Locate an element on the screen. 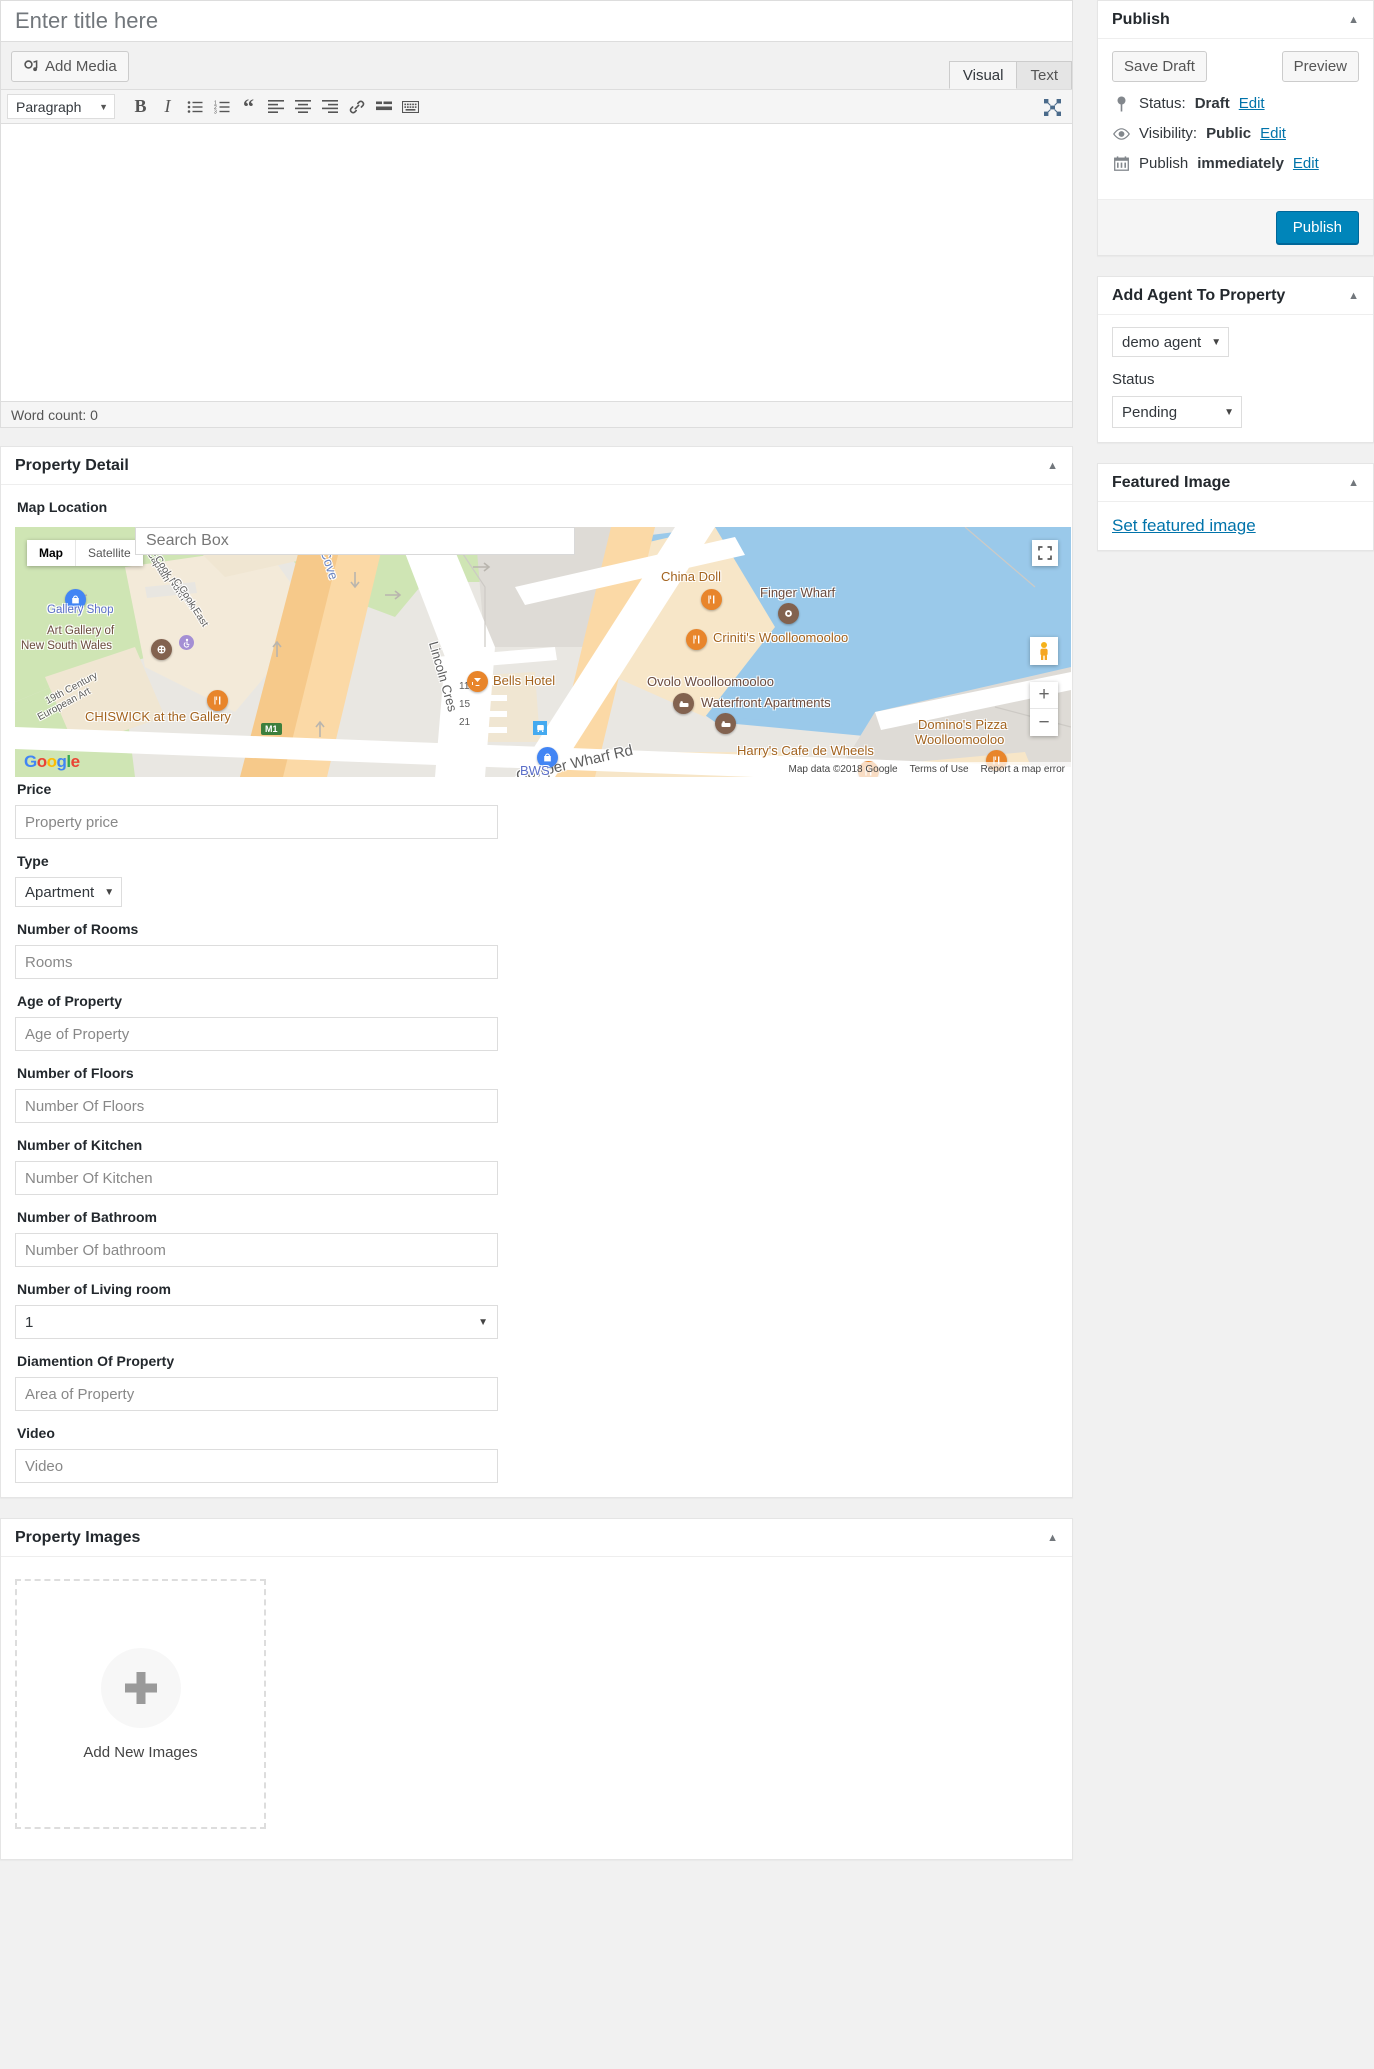  featured-image-panel: Featured Image ▲ Set featured image is located at coordinates (1235, 507).